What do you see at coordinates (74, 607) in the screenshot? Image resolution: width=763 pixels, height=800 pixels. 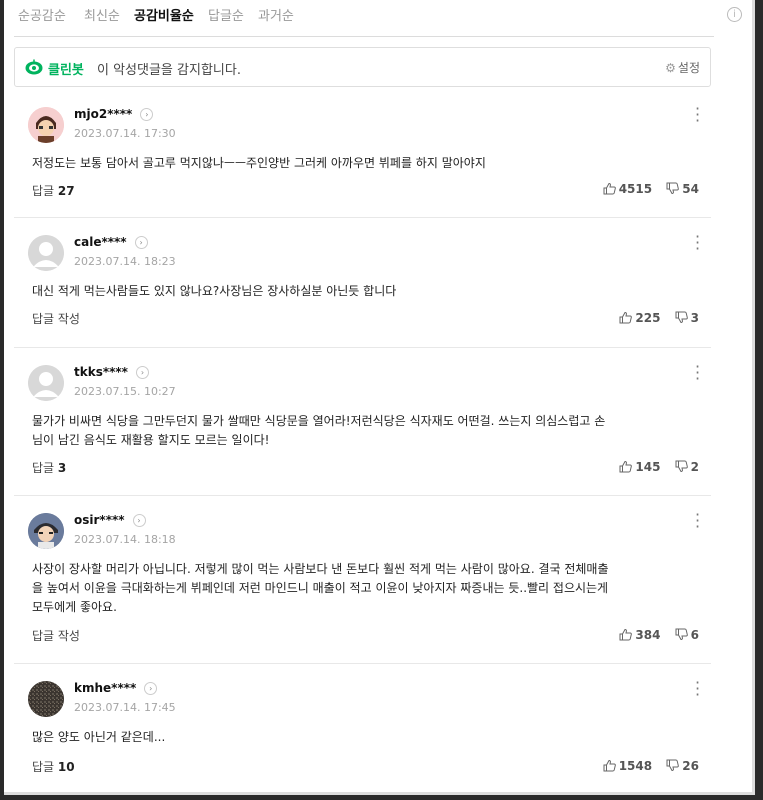 I see `comment-line: 모두에게 좋아요.` at bounding box center [74, 607].